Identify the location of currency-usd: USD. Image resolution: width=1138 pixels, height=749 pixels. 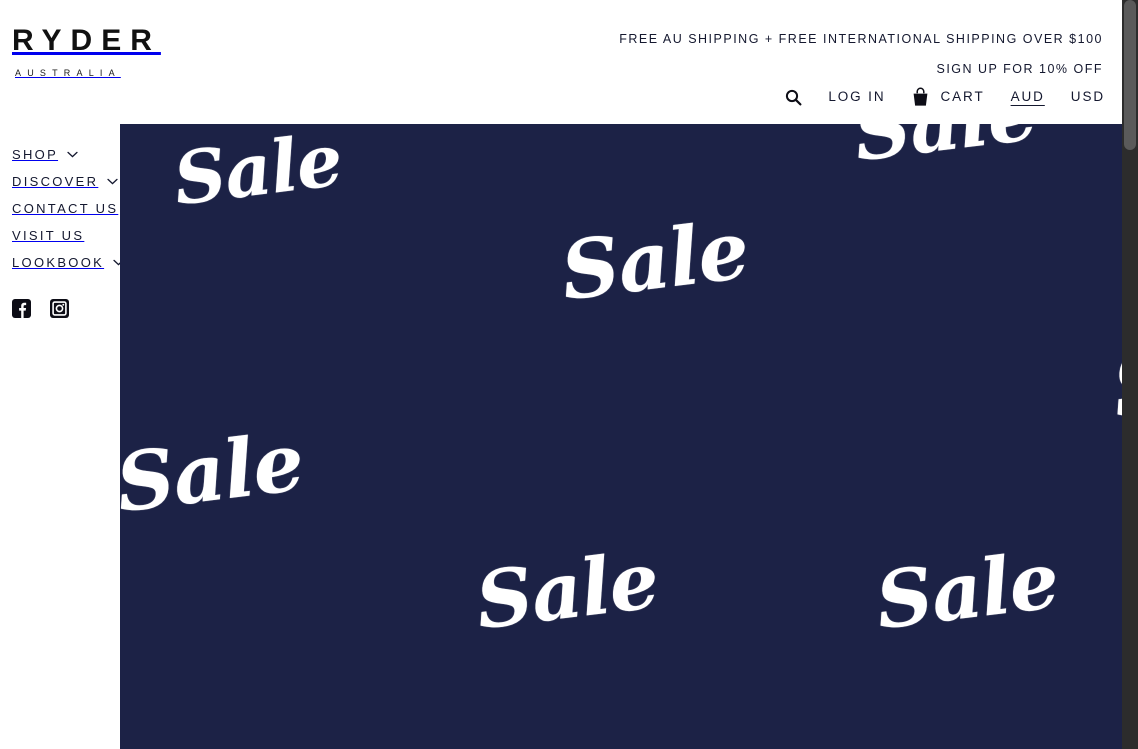
(1088, 97).